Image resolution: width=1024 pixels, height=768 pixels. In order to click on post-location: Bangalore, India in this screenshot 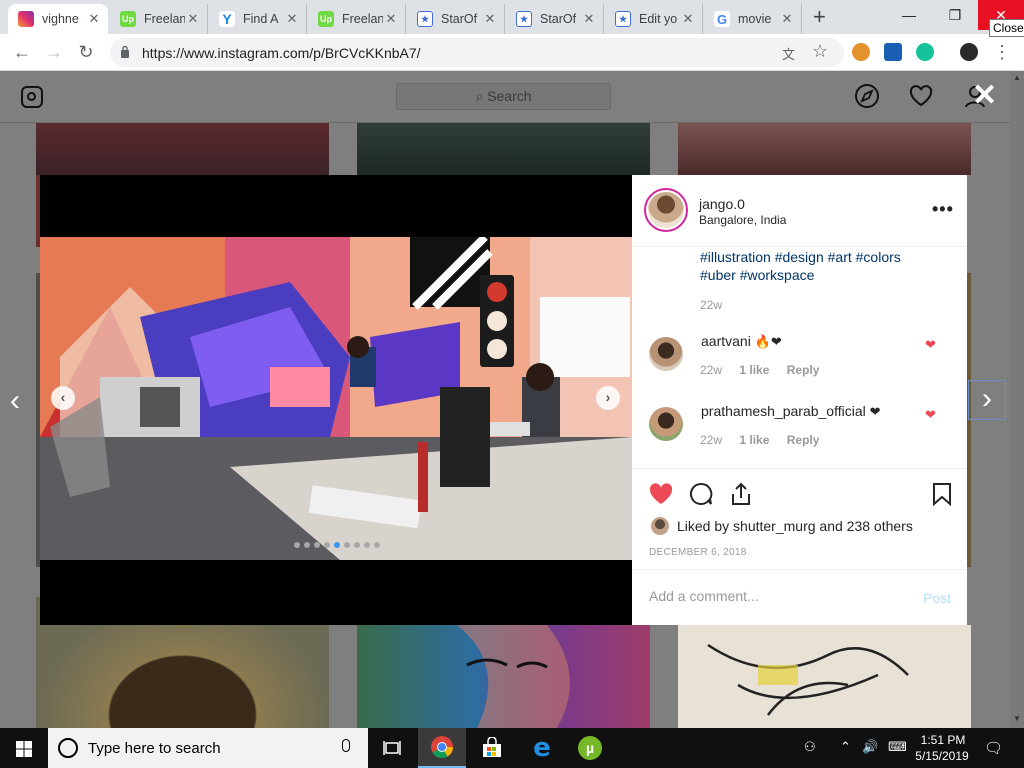, I will do `click(742, 220)`.